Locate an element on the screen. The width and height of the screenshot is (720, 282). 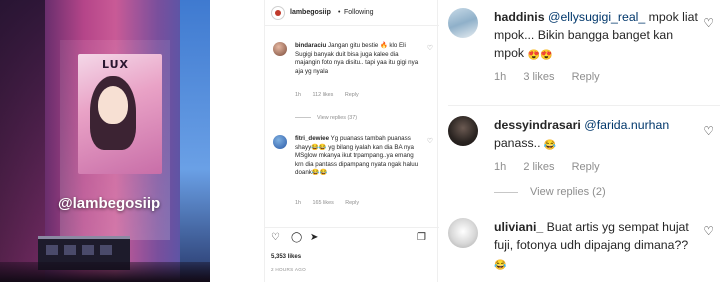
comment-emoji: 😍😍 is located at coordinates (540, 55).